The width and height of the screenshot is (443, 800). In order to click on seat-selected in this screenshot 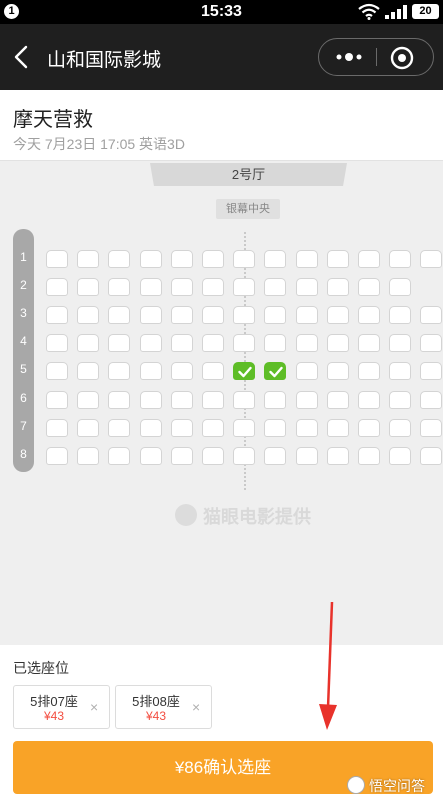, I will do `click(275, 371)`.